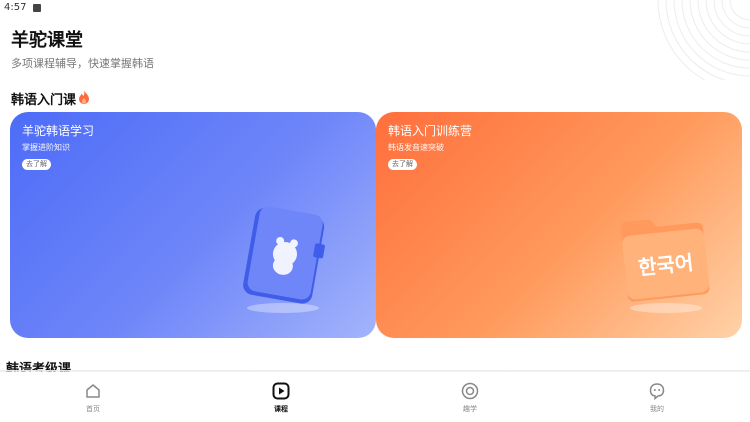 The width and height of the screenshot is (750, 422). I want to click on page-title: 羊驼课堂, so click(47, 40).